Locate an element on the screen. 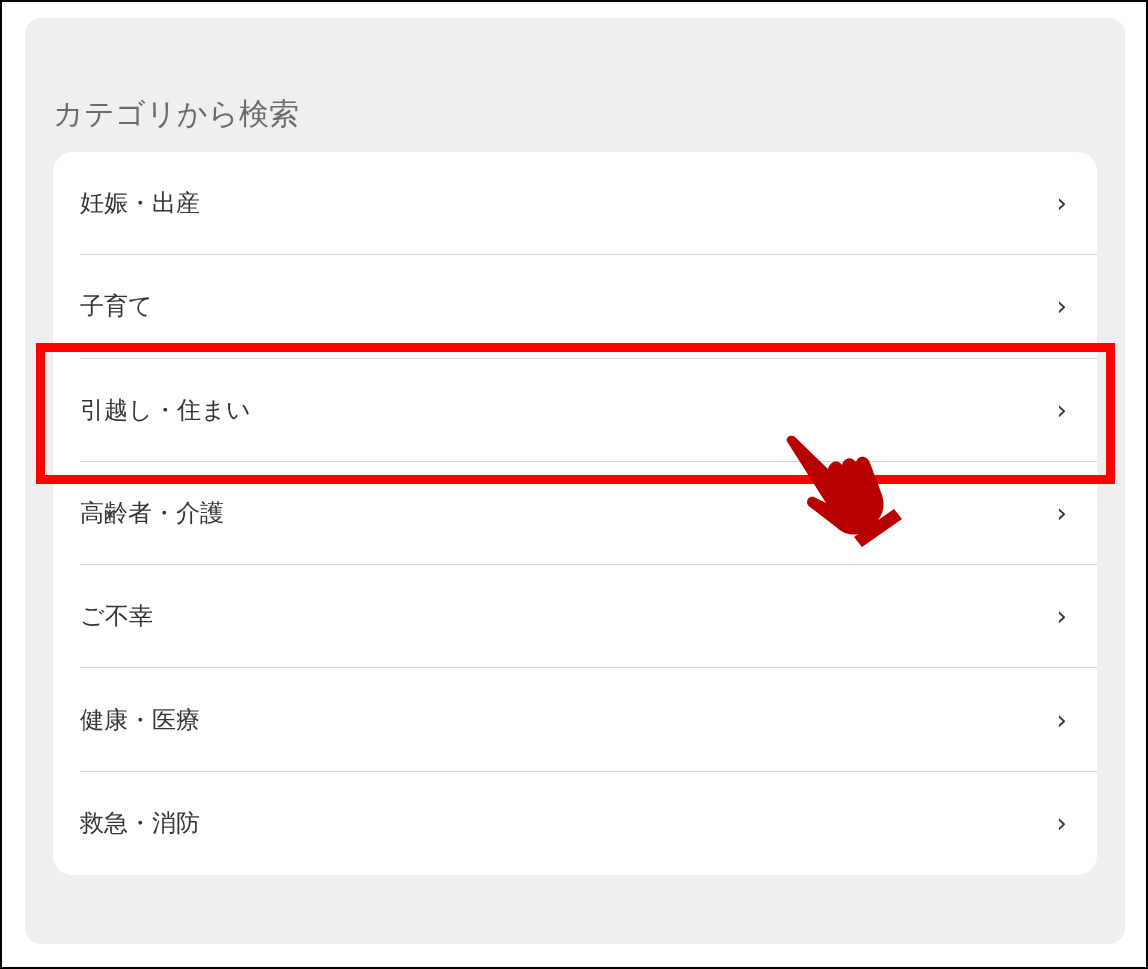 Image resolution: width=1148 pixels, height=969 pixels. section-heading: カテゴリから検索 is located at coordinates (176, 114).